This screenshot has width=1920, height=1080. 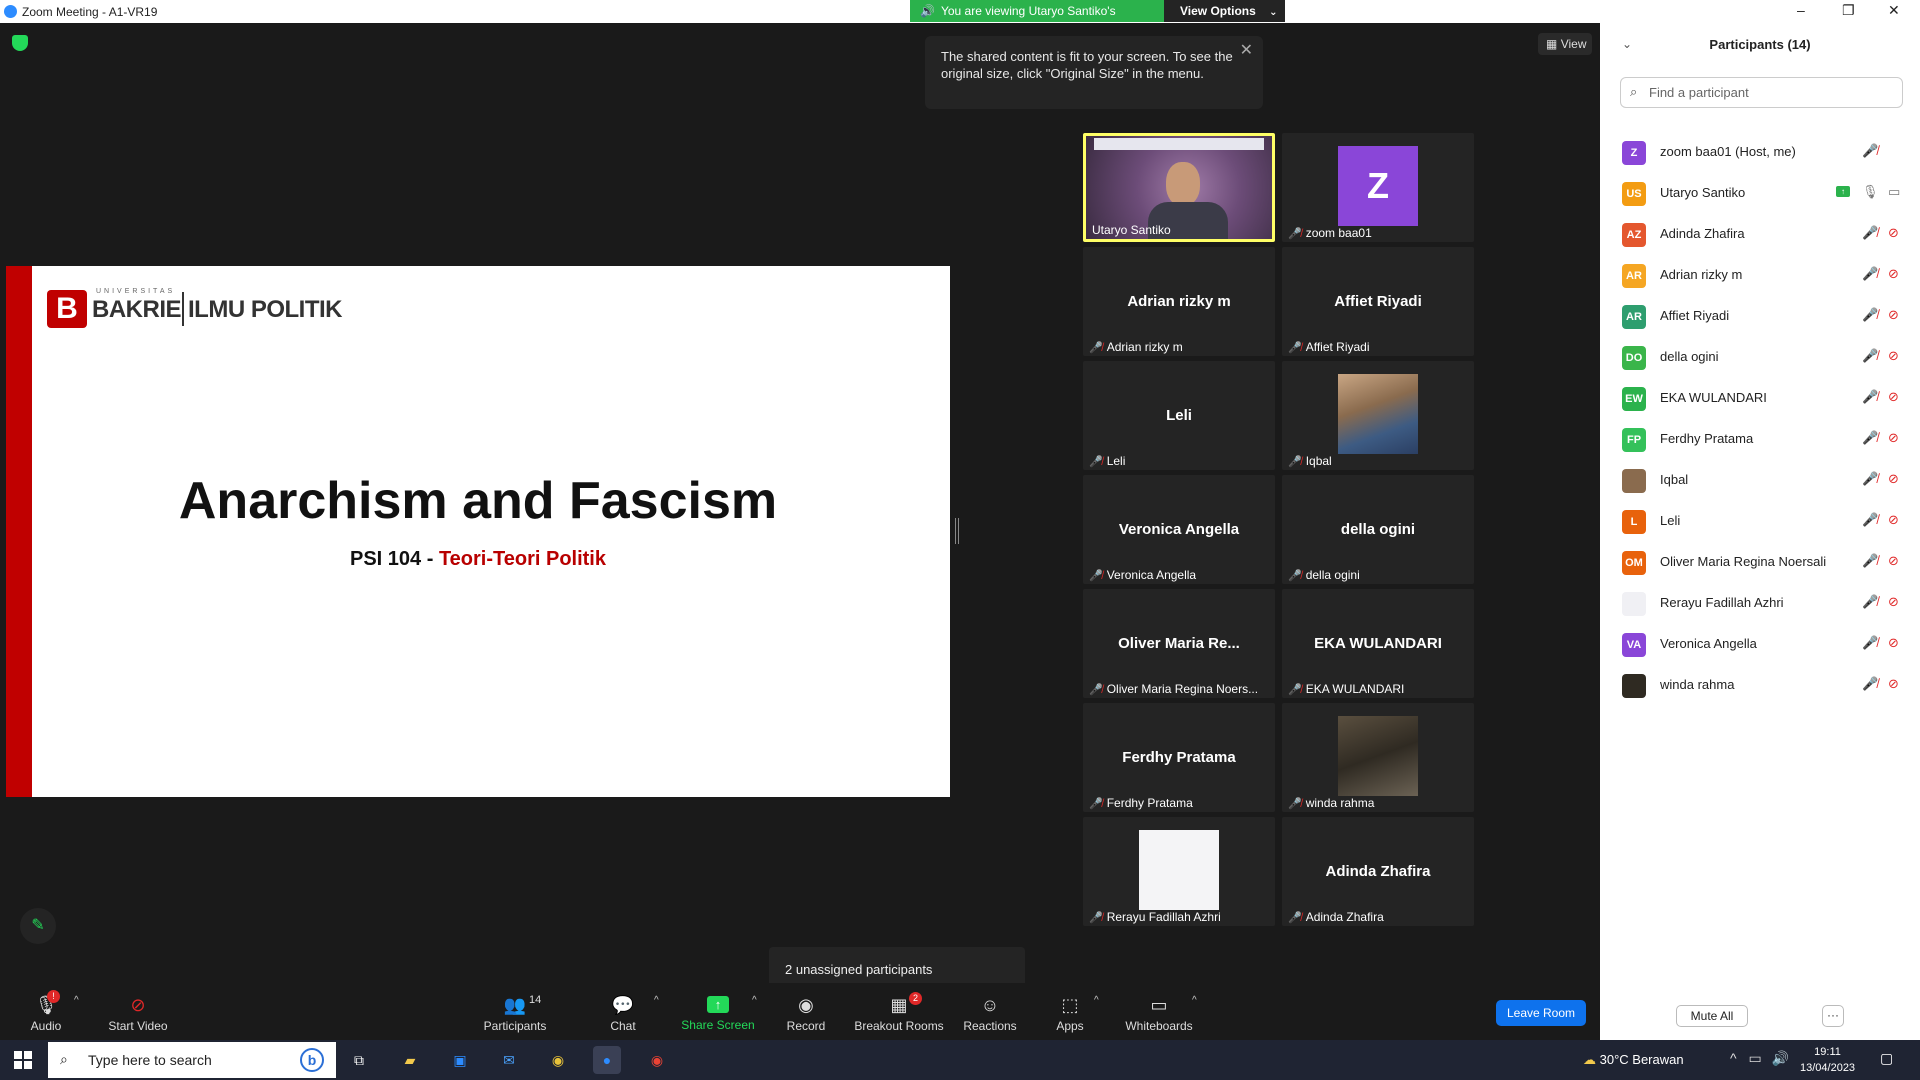 What do you see at coordinates (192, 1060) in the screenshot?
I see `taskbar-search-box: ⌕ Type here to search b` at bounding box center [192, 1060].